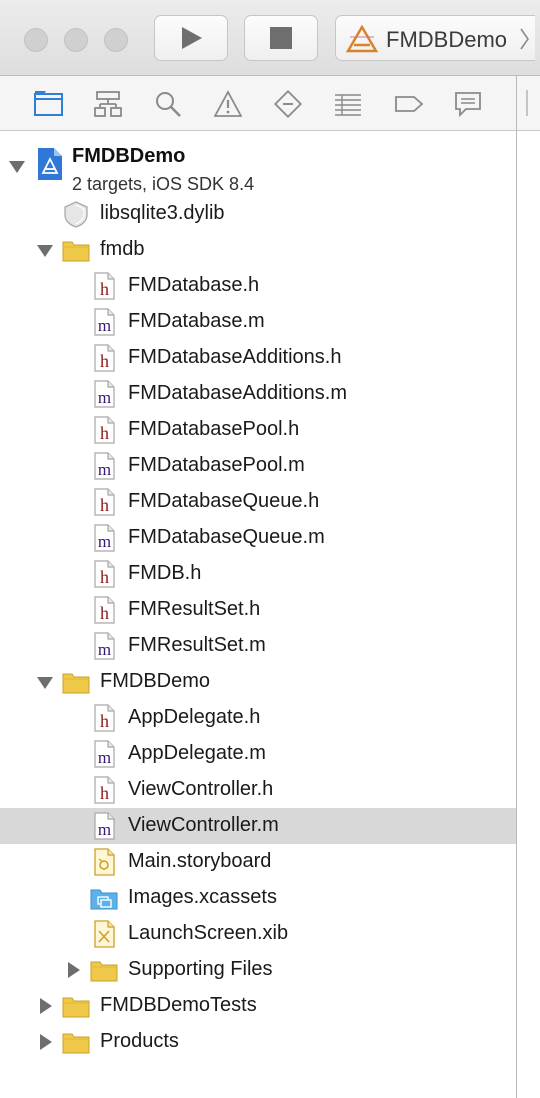  Describe the element at coordinates (163, 184) in the screenshot. I see `project-subtitle: 2 targets, iOS SDK 8.4` at that location.